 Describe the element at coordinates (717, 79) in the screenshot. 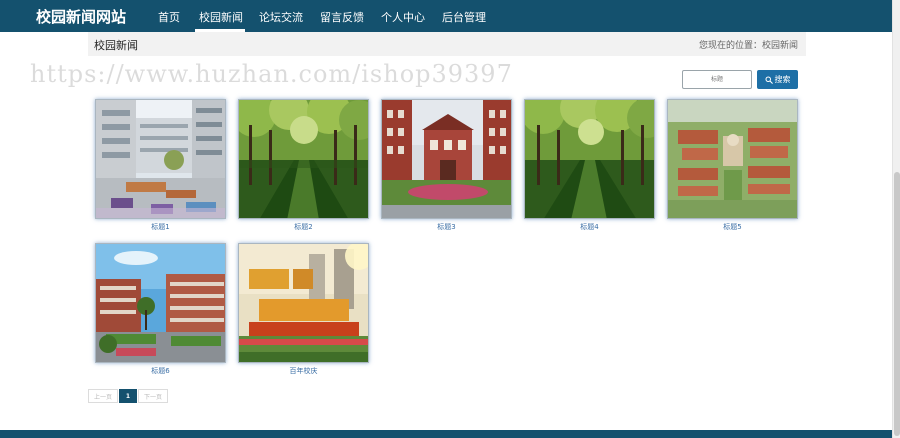

I see `search-input` at that location.